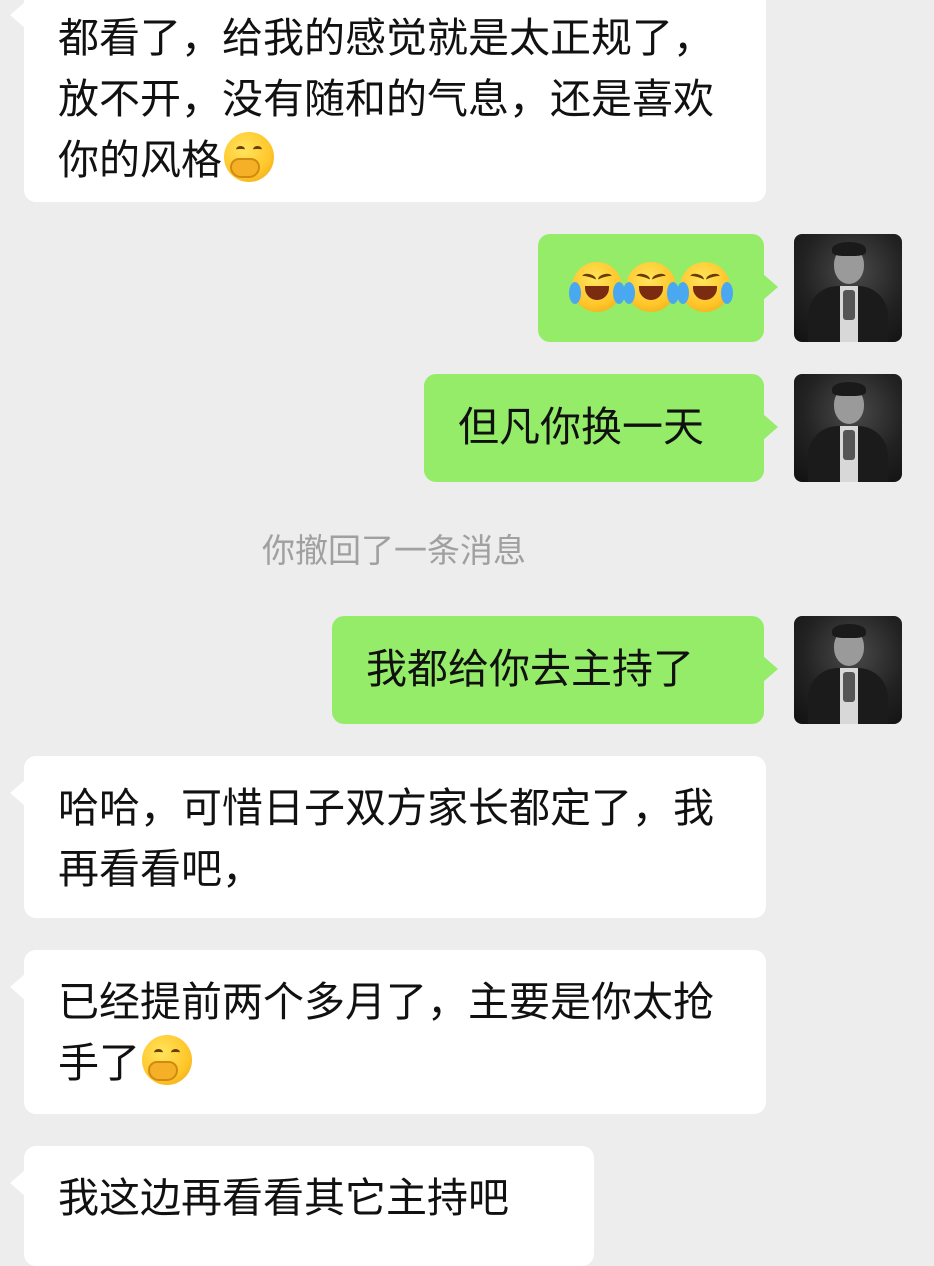 Image resolution: width=934 pixels, height=1266 pixels. What do you see at coordinates (388, 1032) in the screenshot?
I see `message-bubble-incoming: 已经提前两个多月了，主要是你太抢手了` at bounding box center [388, 1032].